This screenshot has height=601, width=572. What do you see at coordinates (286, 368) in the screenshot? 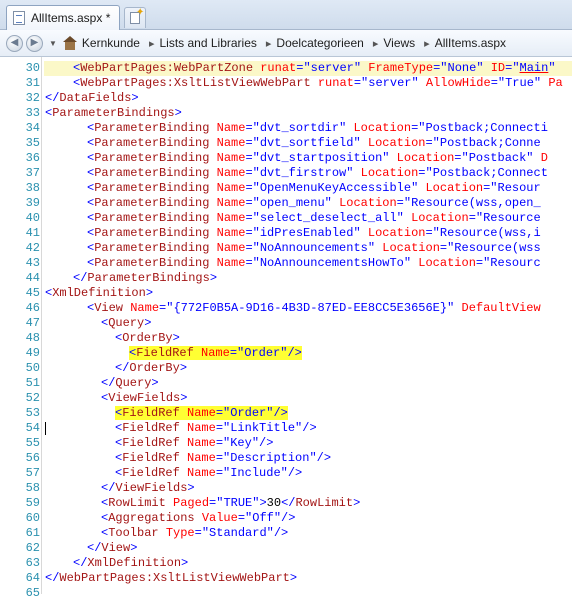
I see `code-line: 50 </OrderBy>` at bounding box center [286, 368].